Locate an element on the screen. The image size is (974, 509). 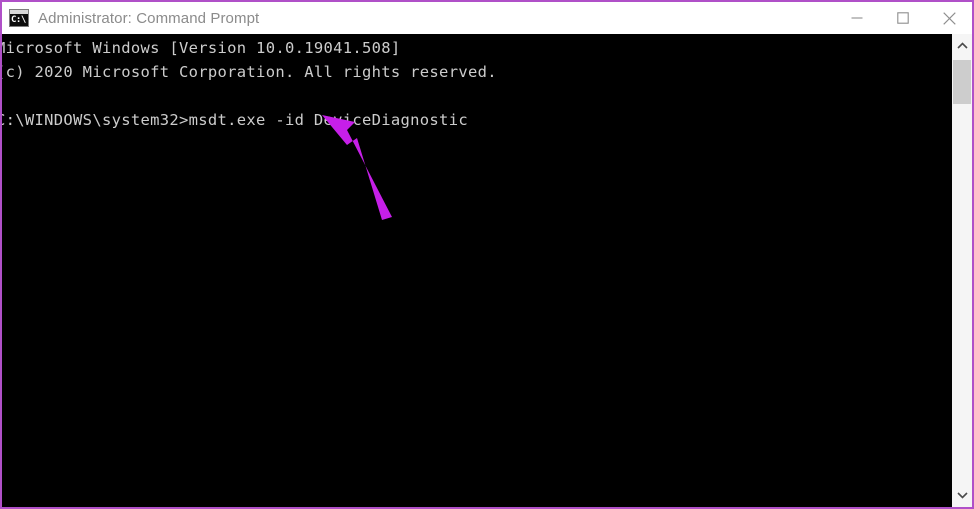
close-icon is located at coordinates (949, 18).